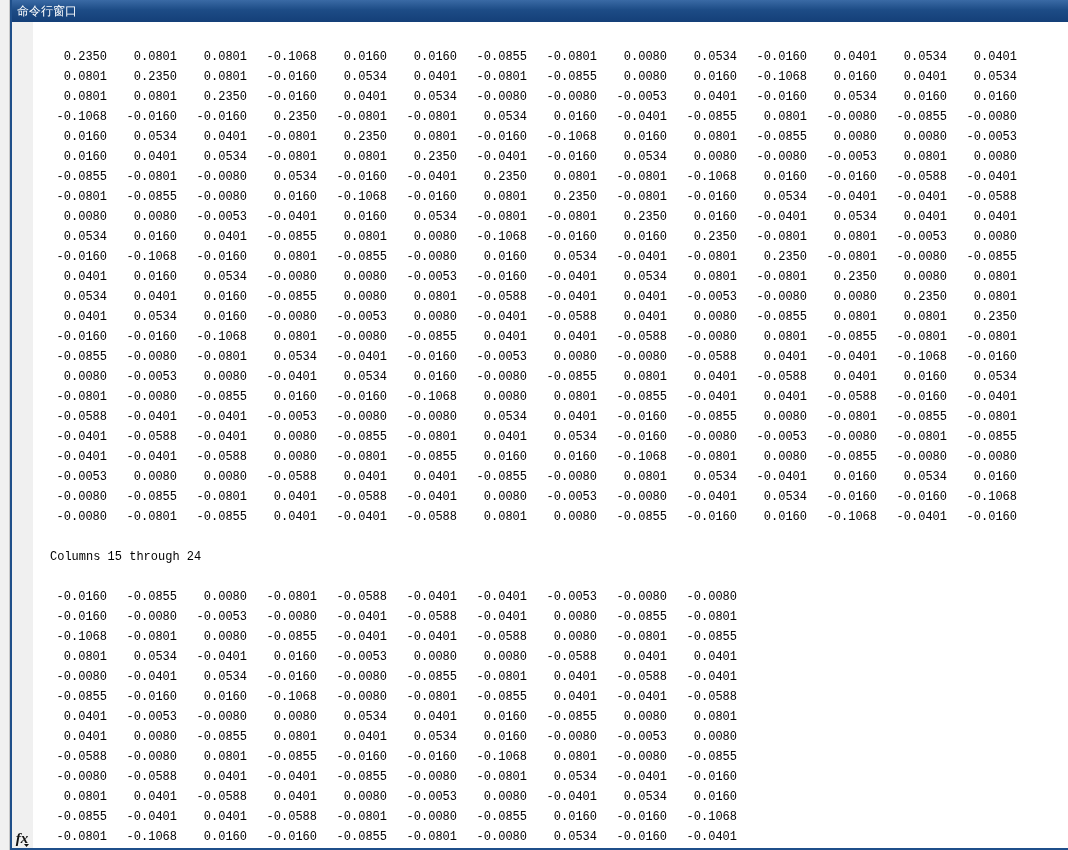 The image size is (1068, 850). I want to click on window-title: 命令行窗口, so click(47, 11).